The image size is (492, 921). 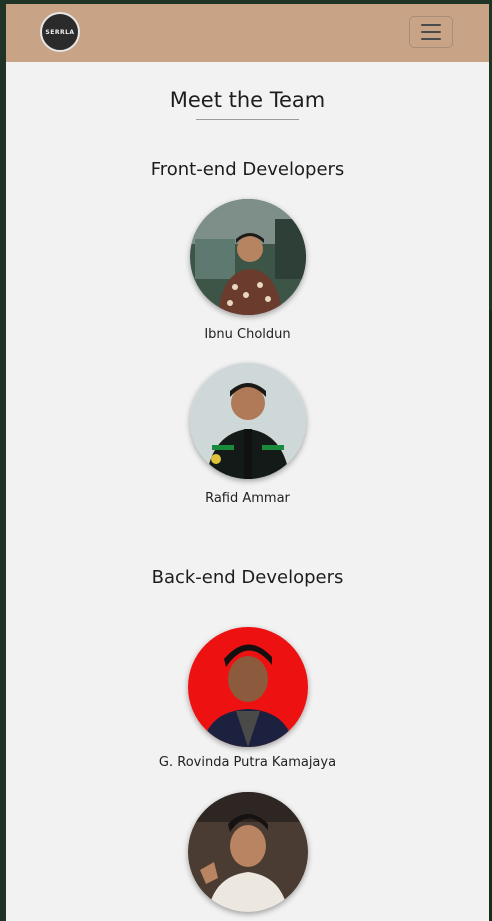 I want to click on member-name: Rafid Ammar, so click(x=247, y=498).